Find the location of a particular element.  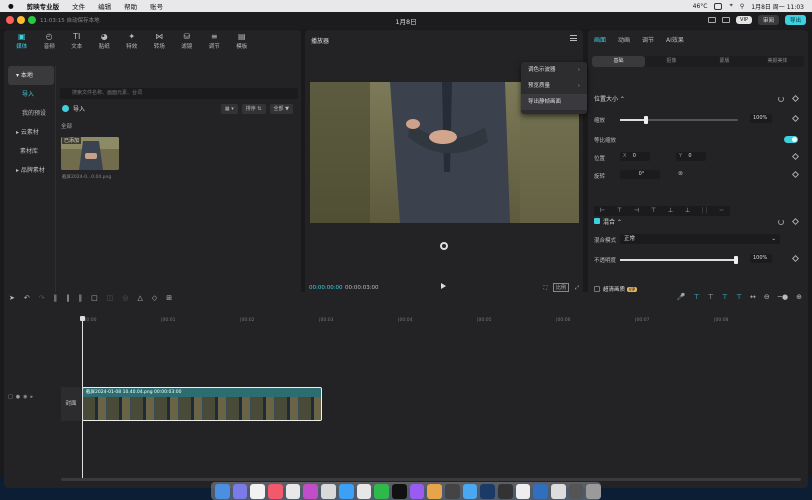

qq-icon is located at coordinates (346, 491).